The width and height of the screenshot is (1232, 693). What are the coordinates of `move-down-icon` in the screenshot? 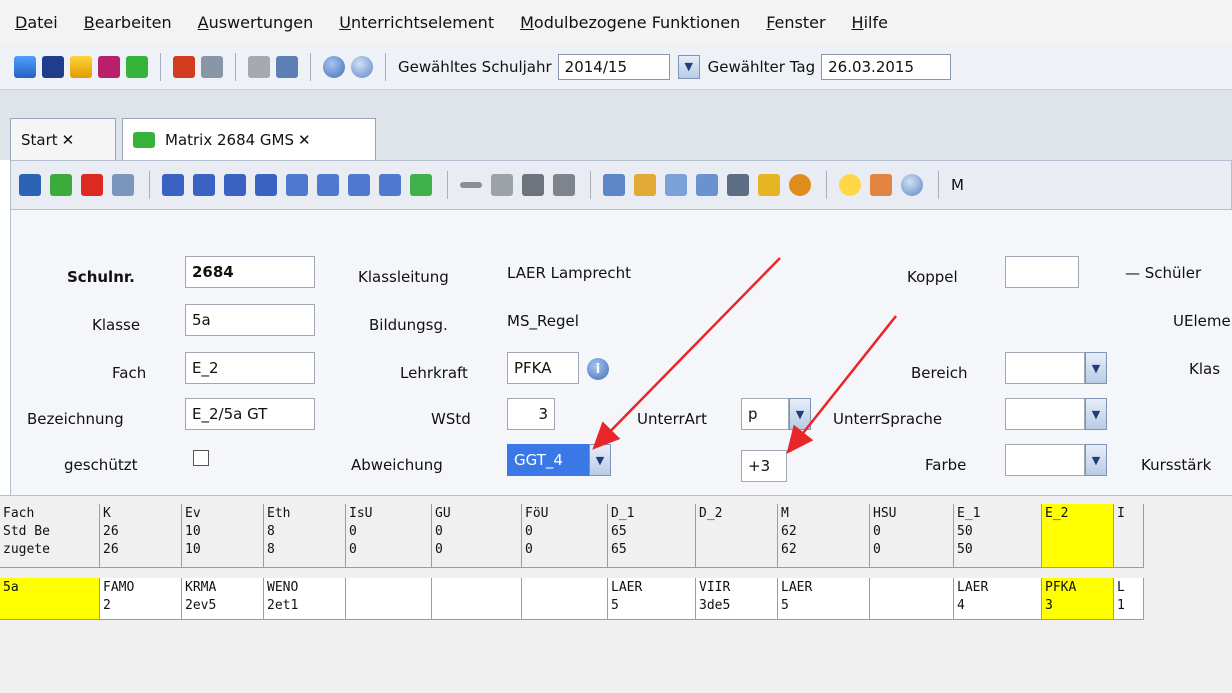 It's located at (359, 185).